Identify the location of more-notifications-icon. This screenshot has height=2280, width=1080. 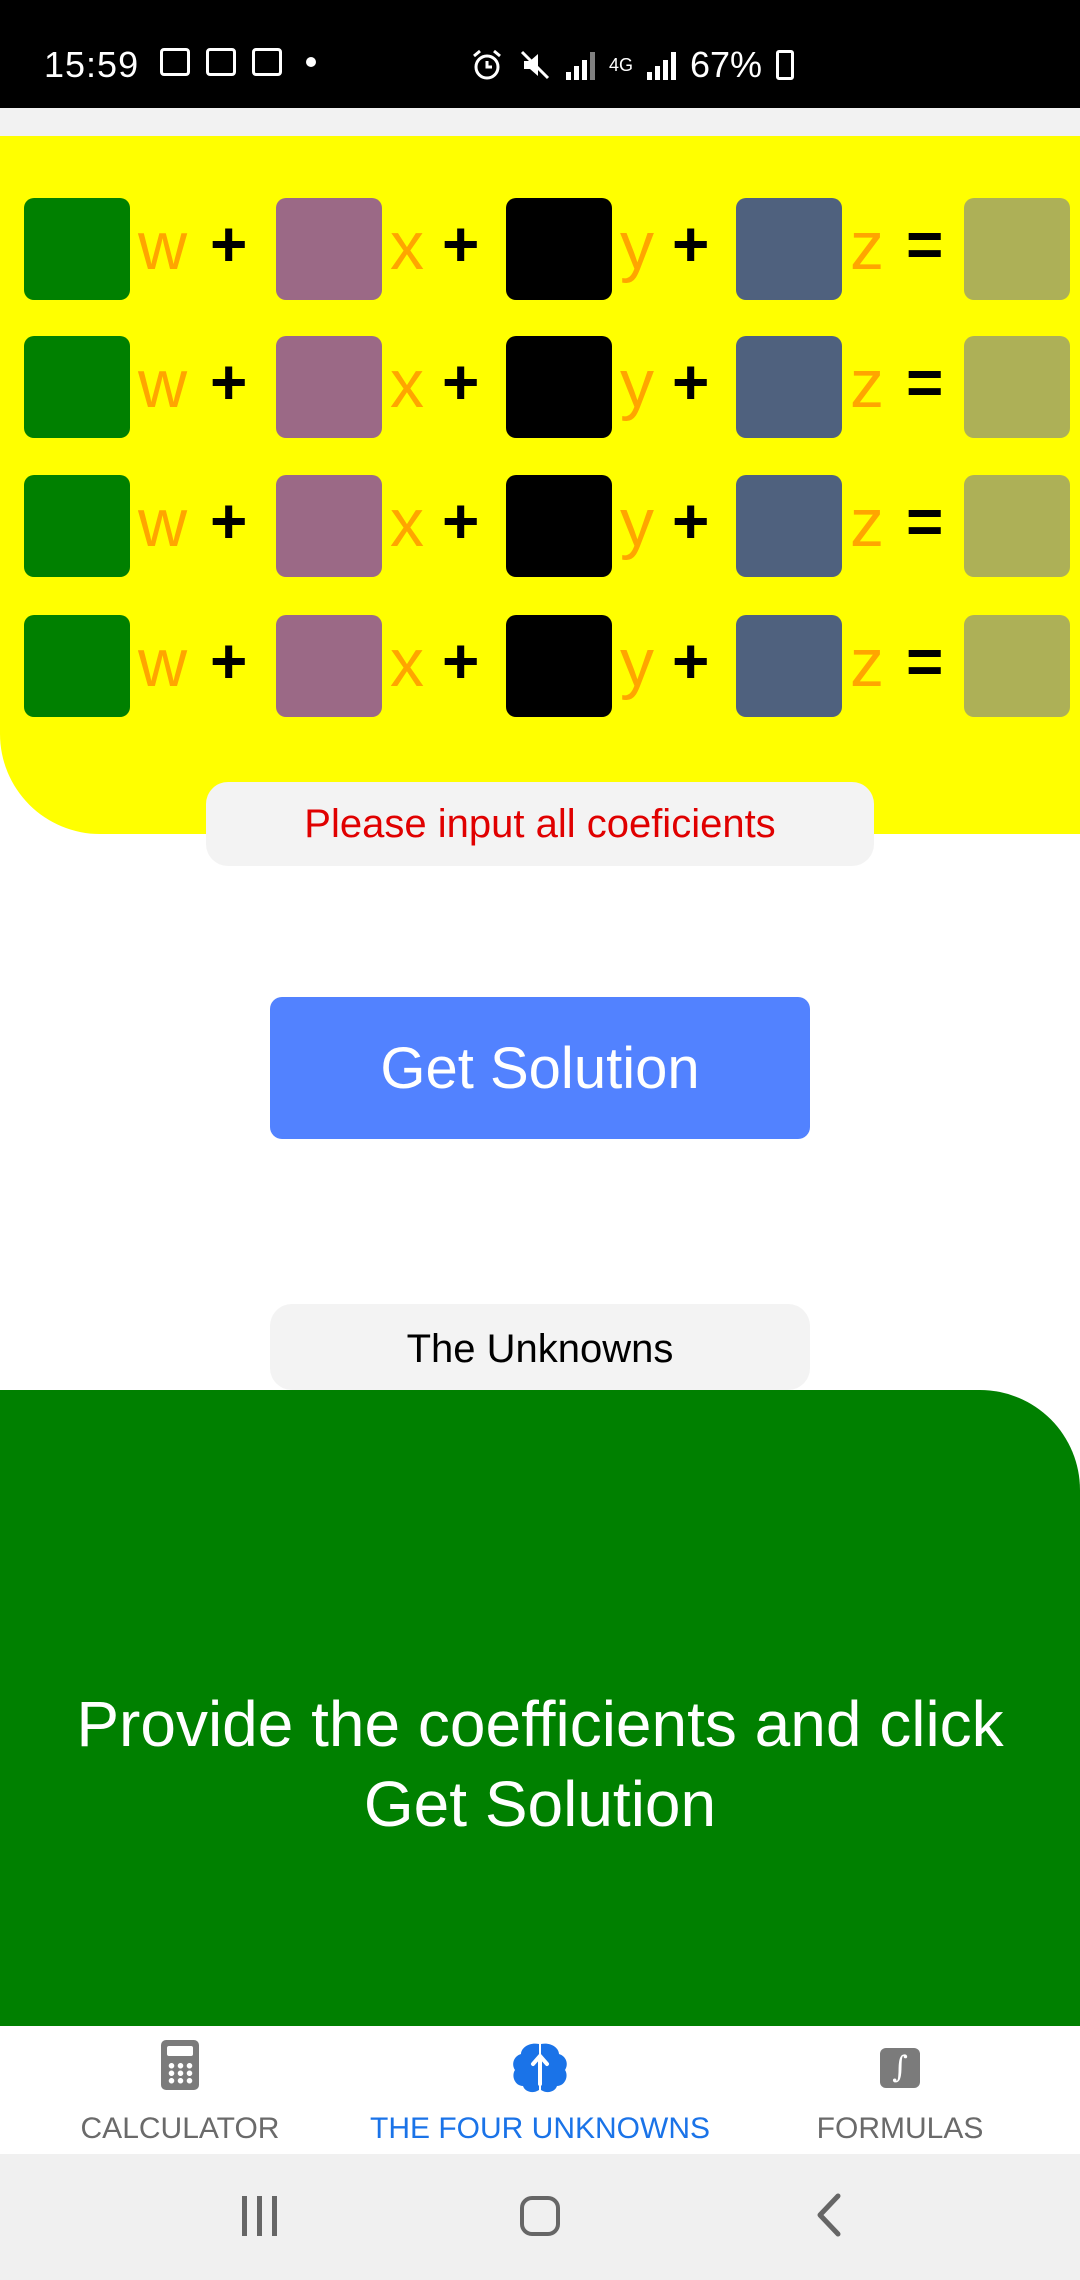
(311, 62).